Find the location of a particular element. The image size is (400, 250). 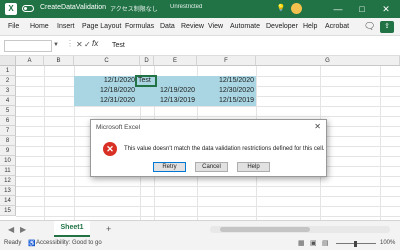

ready-status: Ready is located at coordinates (13, 243).